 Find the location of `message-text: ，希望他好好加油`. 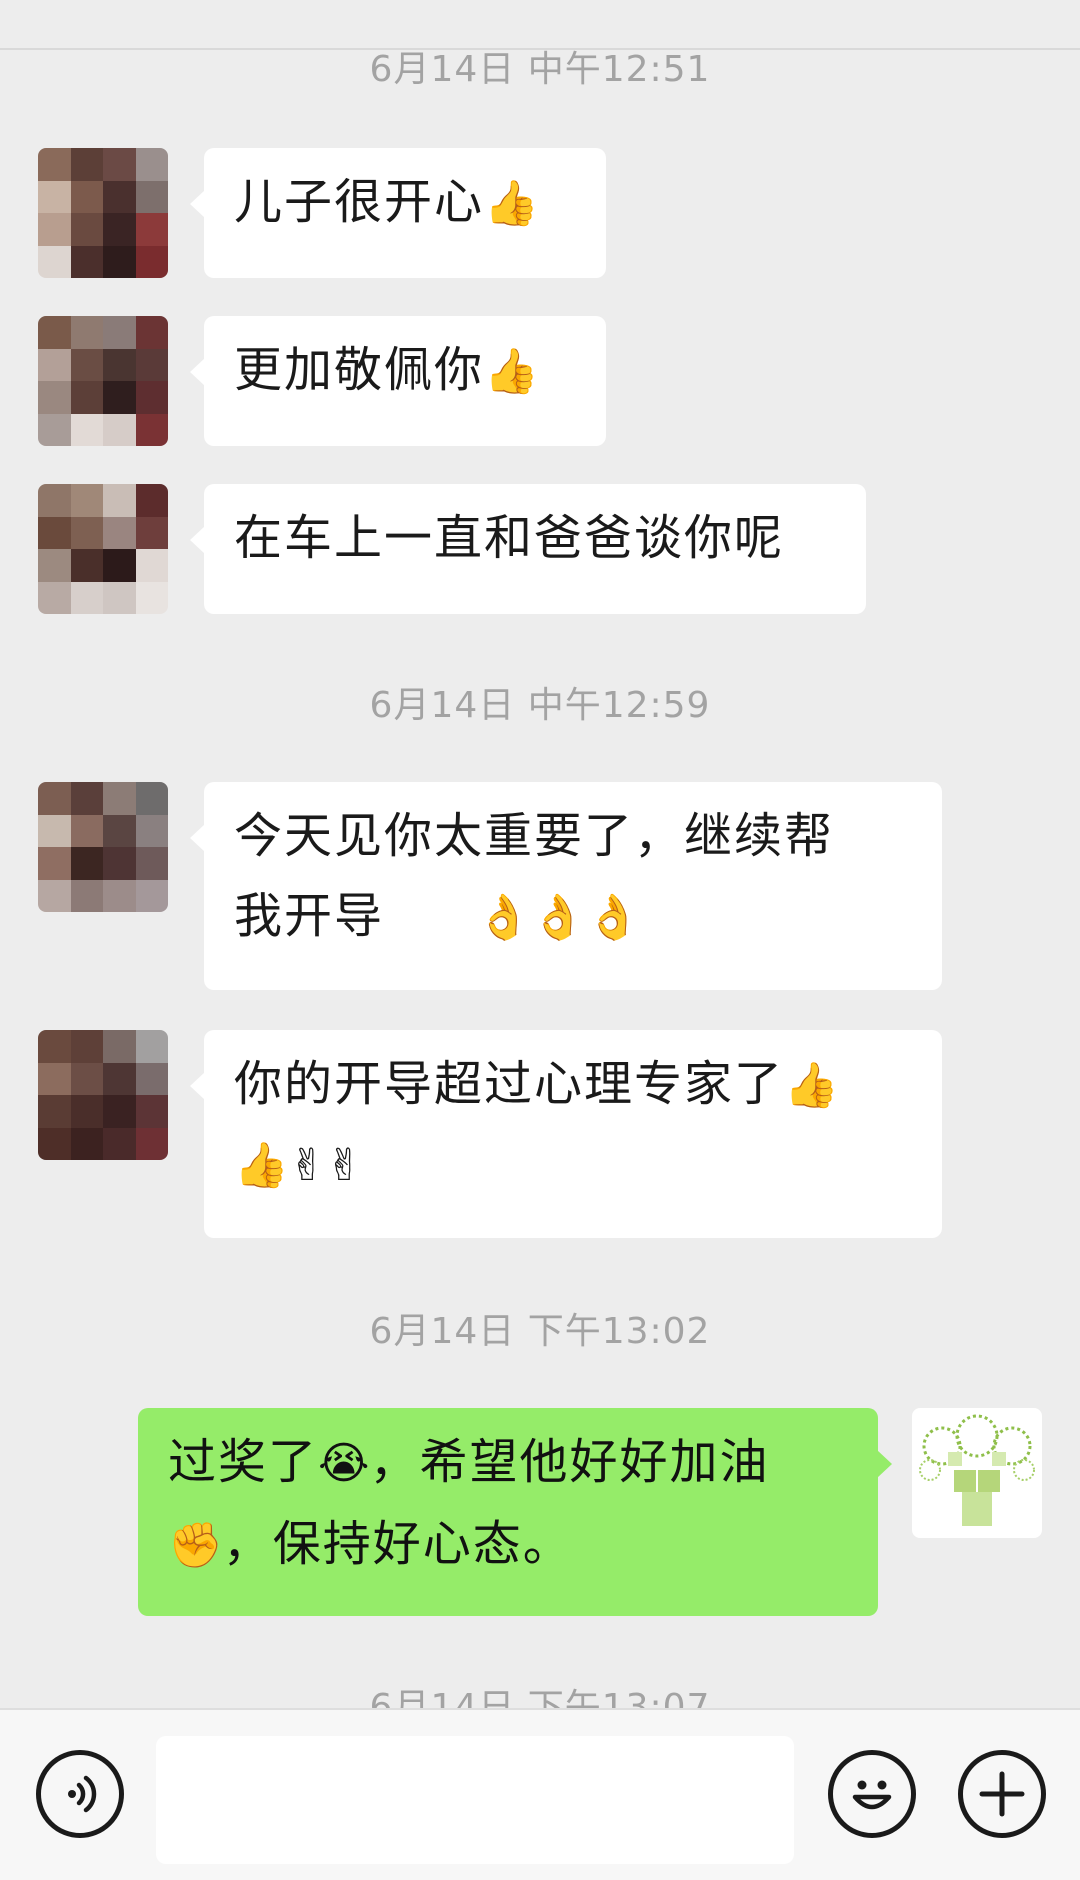

message-text: ，希望他好好加油 is located at coordinates (569, 1462).